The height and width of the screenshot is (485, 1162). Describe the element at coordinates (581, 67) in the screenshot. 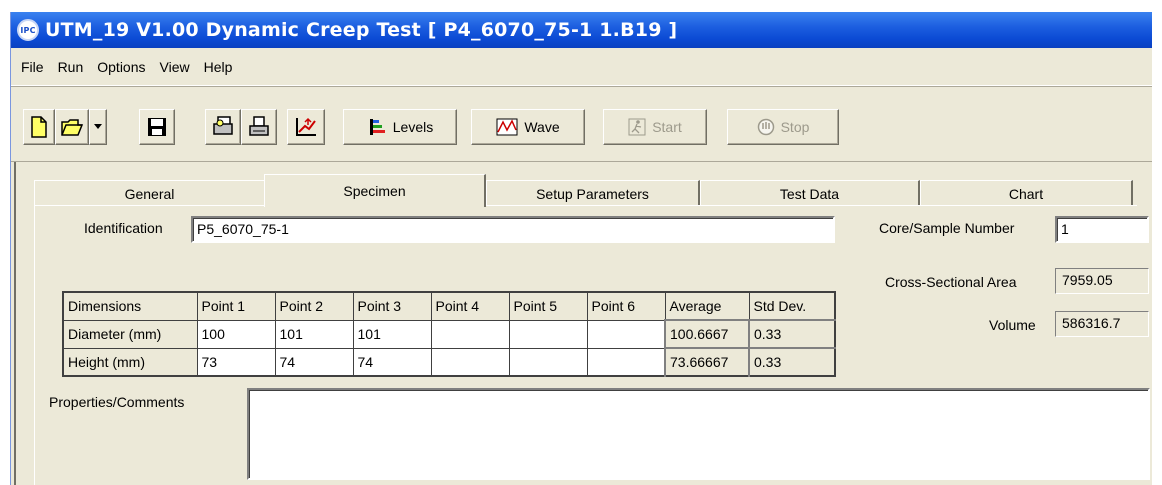

I see `menu-bar: File Run Options View Help` at that location.